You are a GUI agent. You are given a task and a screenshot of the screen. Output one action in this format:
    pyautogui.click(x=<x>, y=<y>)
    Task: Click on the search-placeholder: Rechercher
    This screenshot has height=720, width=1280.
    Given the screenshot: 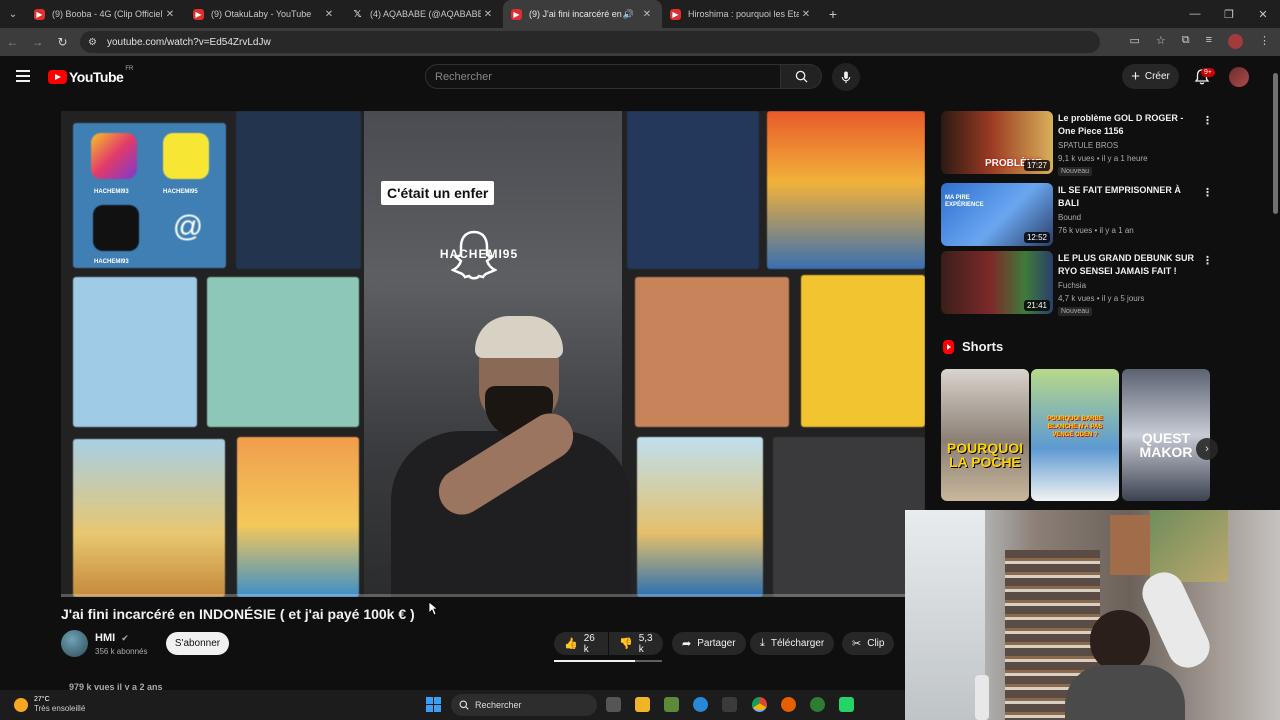 What is the action you would take?
    pyautogui.click(x=463, y=76)
    